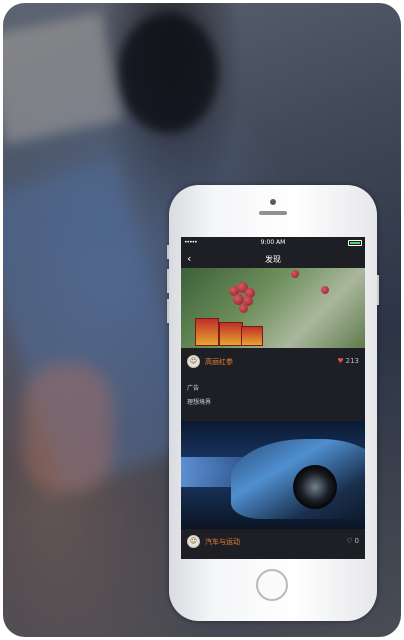 This screenshot has width=404, height=640. What do you see at coordinates (273, 259) in the screenshot?
I see `page-title: 发现` at bounding box center [273, 259].